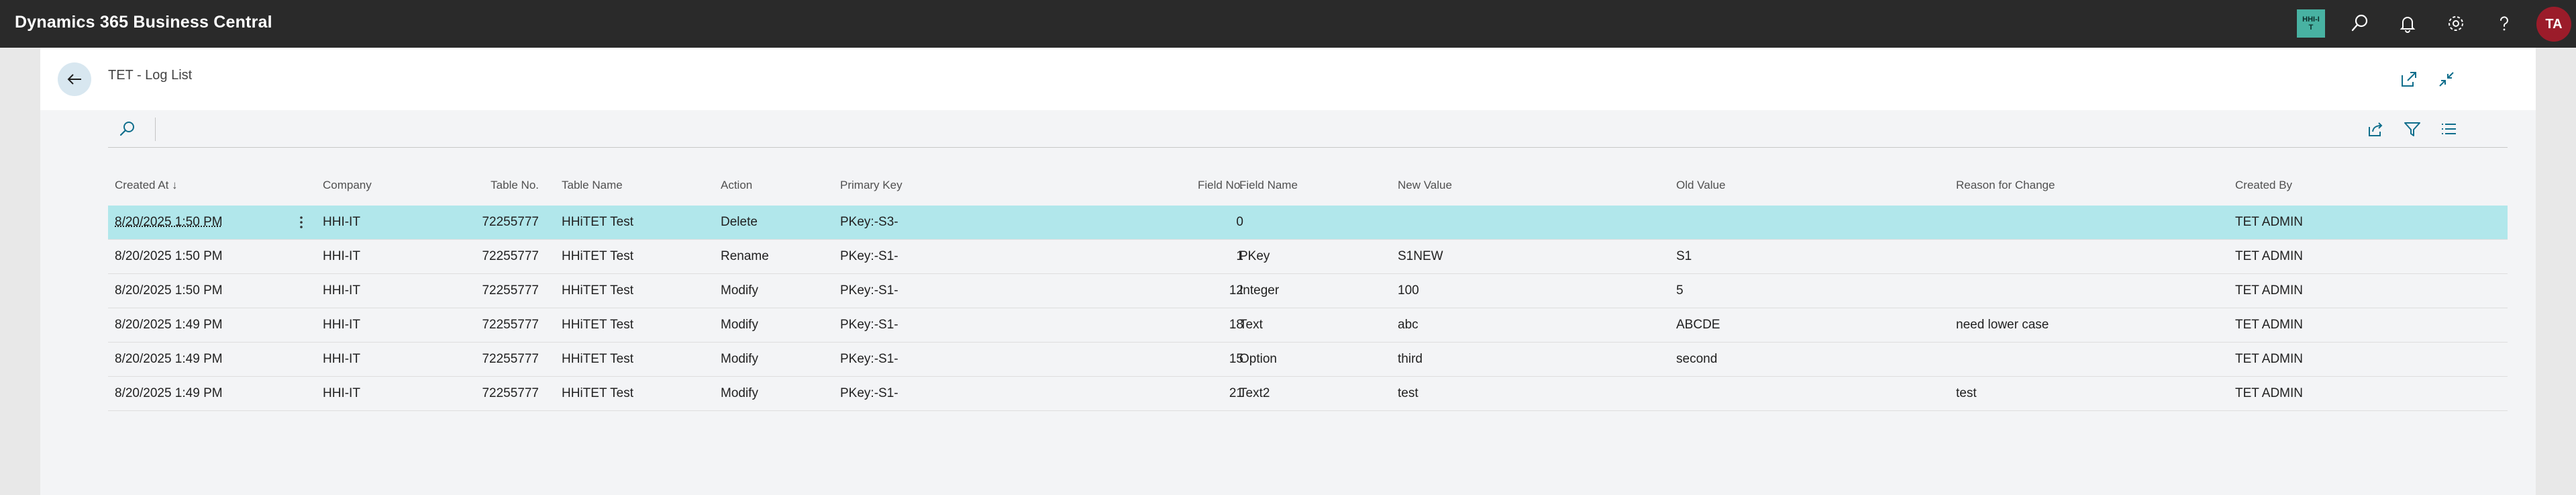 This screenshot has height=495, width=2576. What do you see at coordinates (1698, 325) in the screenshot?
I see `cell-old-value: ABCDE` at bounding box center [1698, 325].